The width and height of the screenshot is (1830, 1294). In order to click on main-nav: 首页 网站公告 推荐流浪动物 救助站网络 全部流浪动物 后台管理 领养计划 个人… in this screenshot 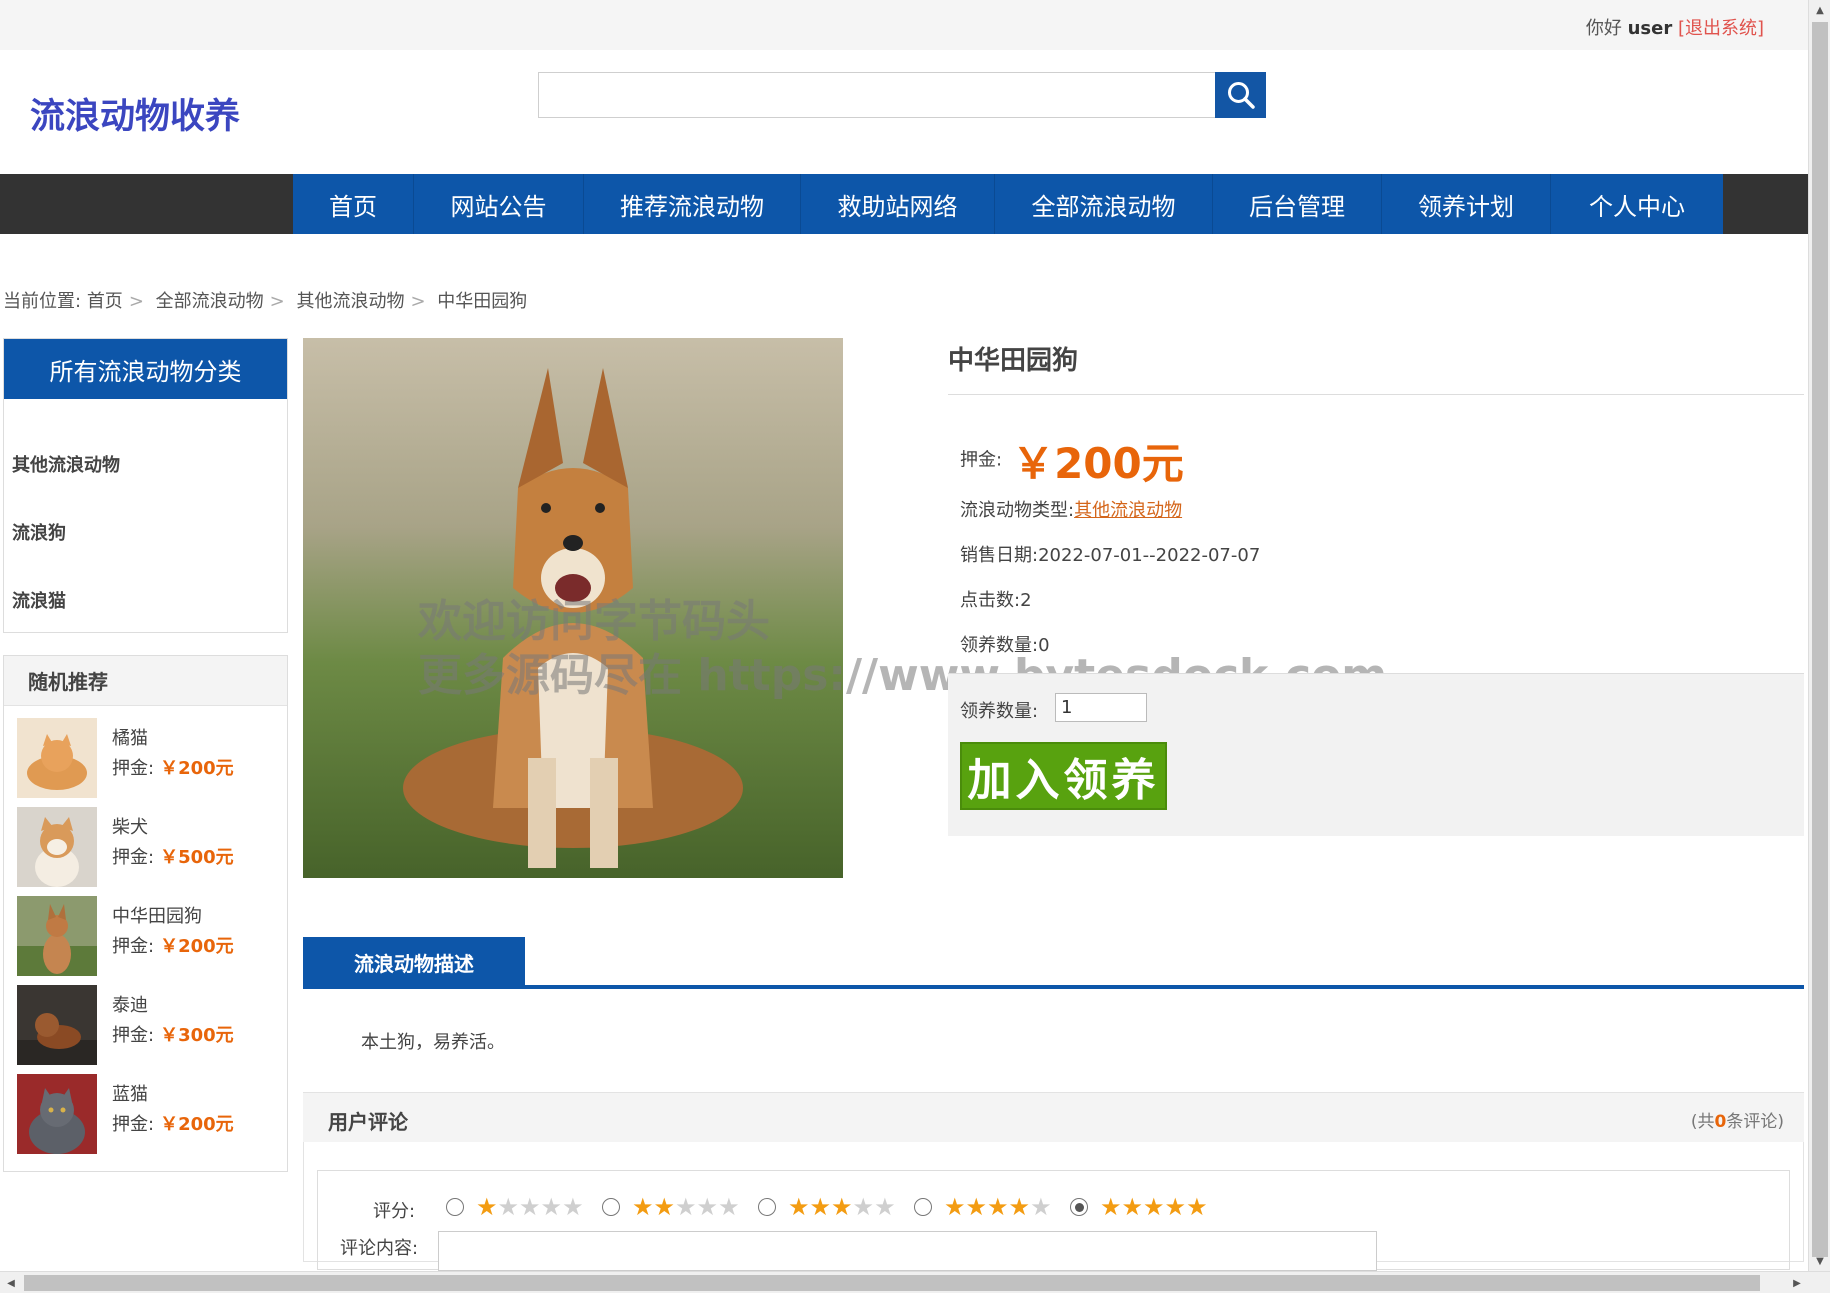, I will do `click(904, 204)`.